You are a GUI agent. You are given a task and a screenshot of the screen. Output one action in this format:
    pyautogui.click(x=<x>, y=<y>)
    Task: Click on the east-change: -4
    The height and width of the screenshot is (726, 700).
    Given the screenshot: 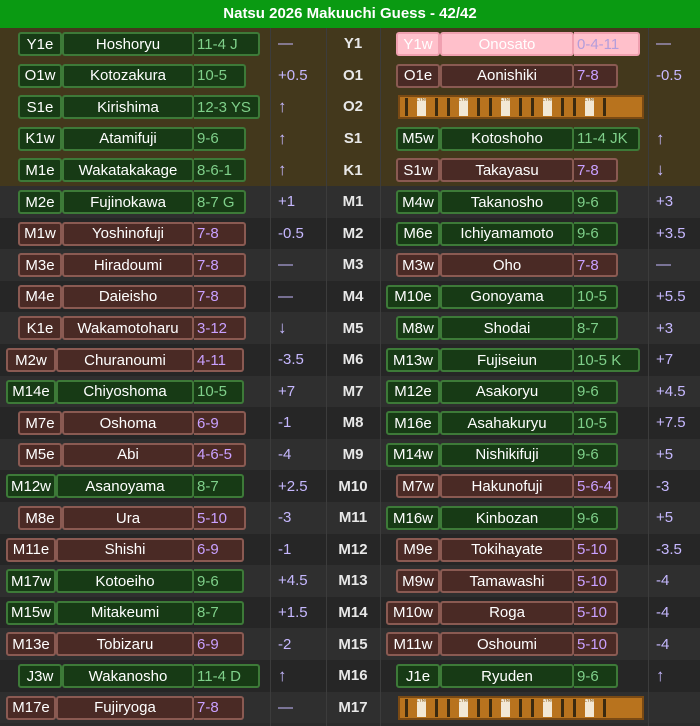 What is the action you would take?
    pyautogui.click(x=285, y=455)
    